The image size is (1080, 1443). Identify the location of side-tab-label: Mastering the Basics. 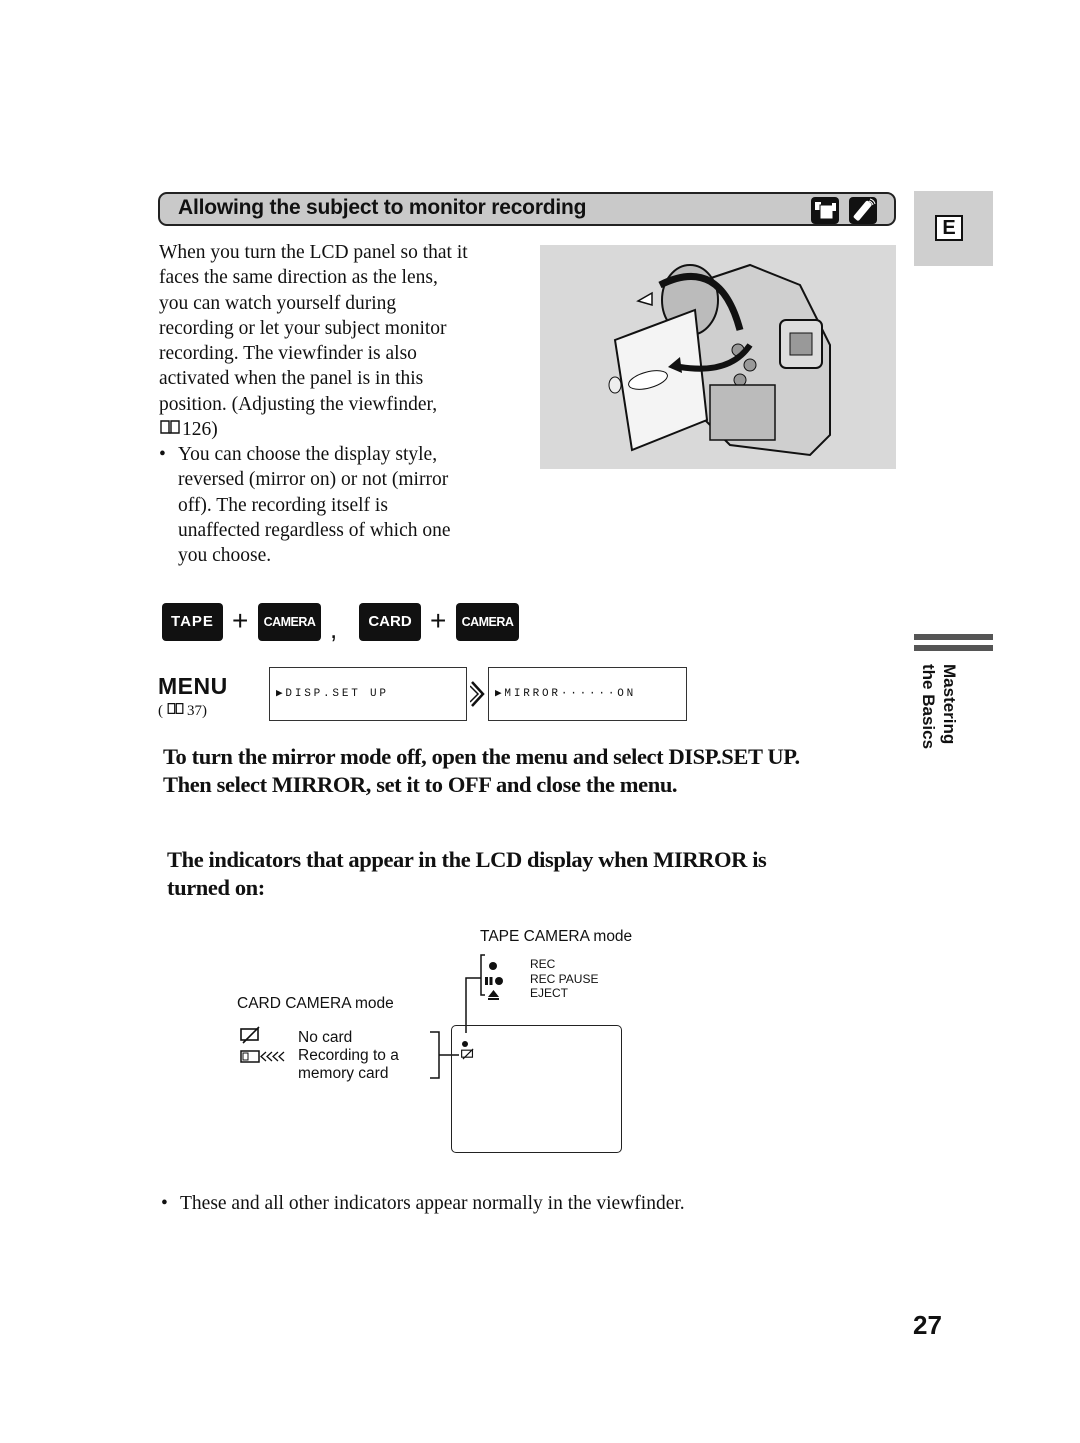
(940, 716).